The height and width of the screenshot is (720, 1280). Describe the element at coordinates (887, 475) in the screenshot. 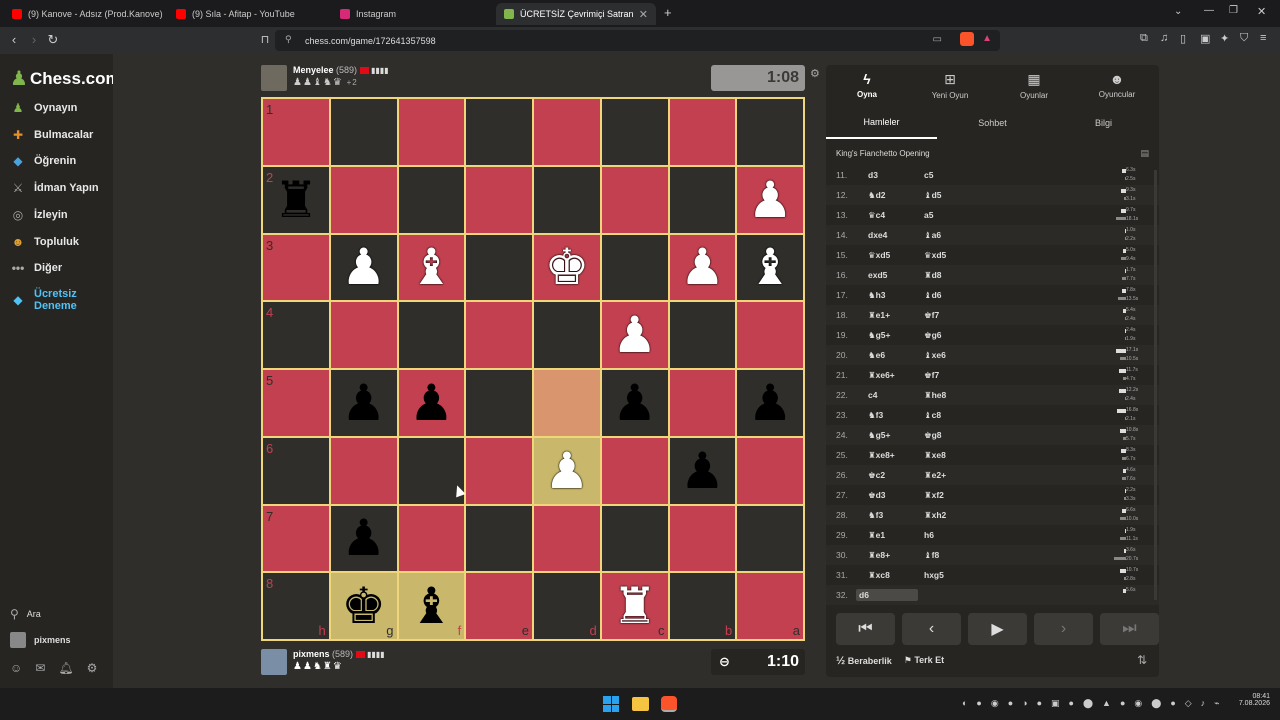

I see `white-move: ♚c2` at that location.